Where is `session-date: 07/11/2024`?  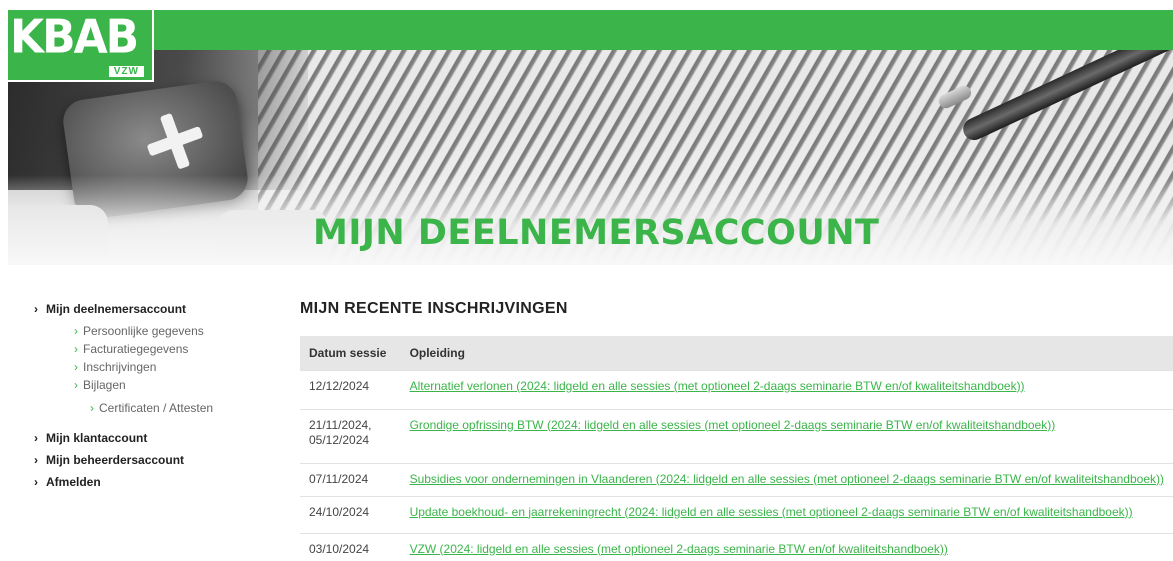
session-date: 07/11/2024 is located at coordinates (350, 479).